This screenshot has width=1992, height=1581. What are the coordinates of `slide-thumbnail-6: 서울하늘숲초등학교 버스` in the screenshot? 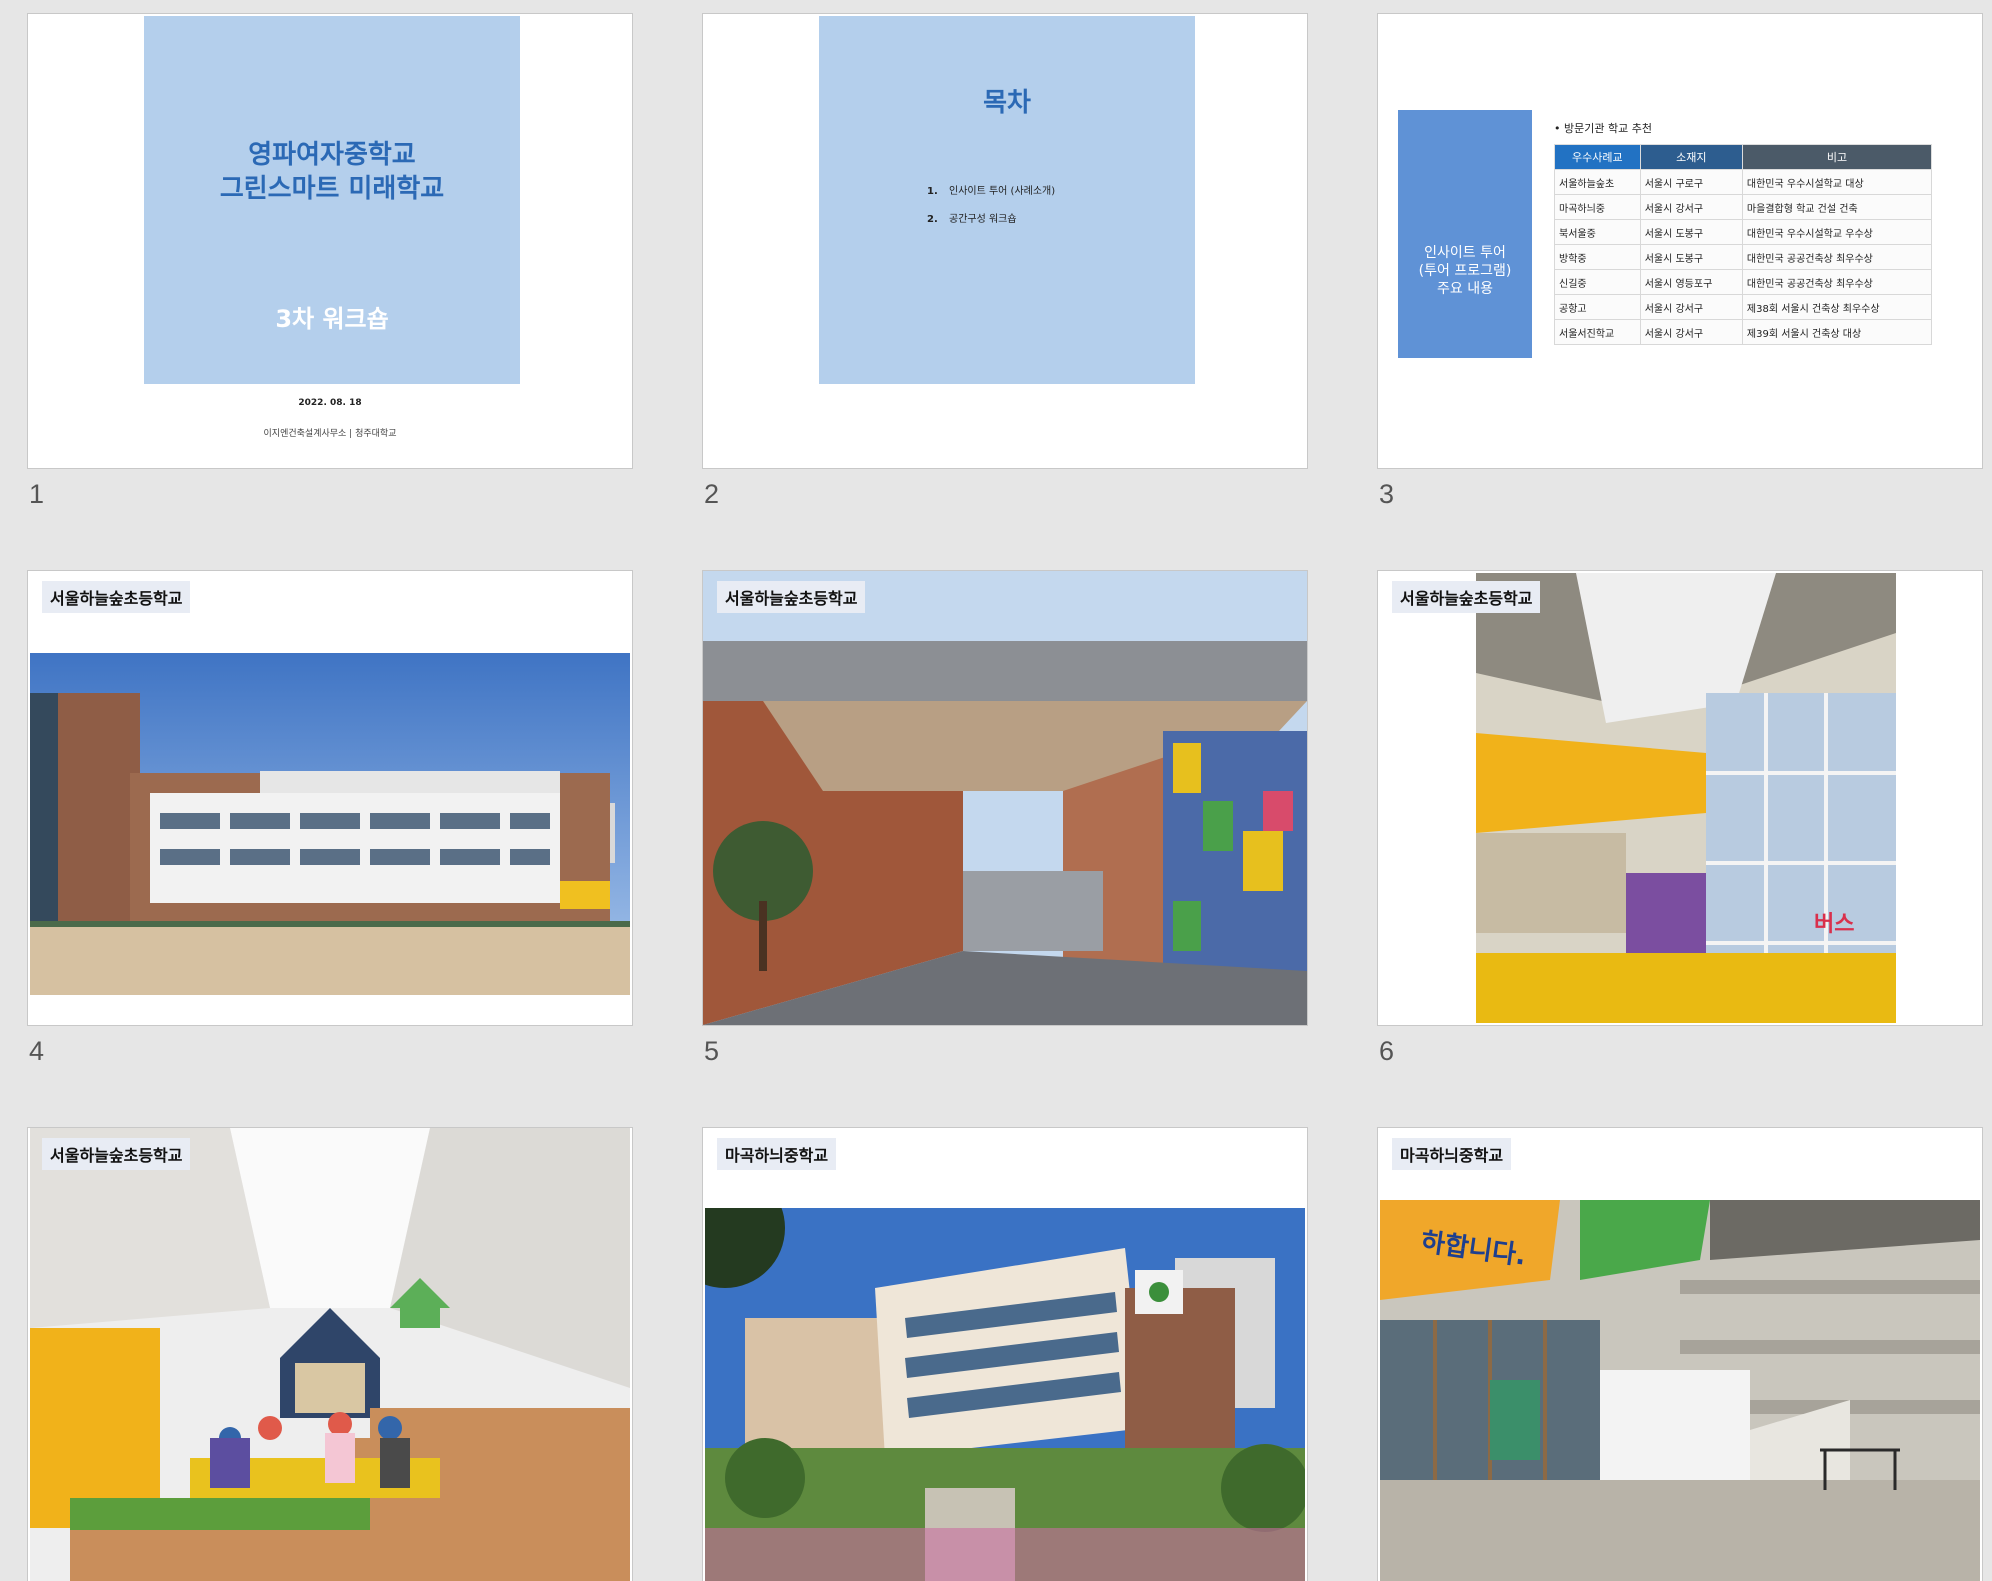 It's located at (1680, 798).